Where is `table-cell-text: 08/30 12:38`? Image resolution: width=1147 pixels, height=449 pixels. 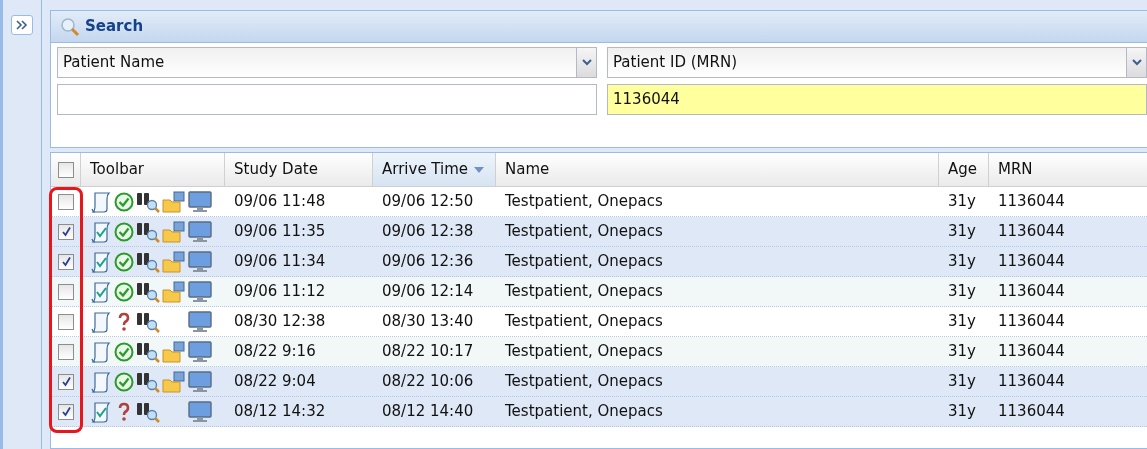 table-cell-text: 08/30 12:38 is located at coordinates (280, 322).